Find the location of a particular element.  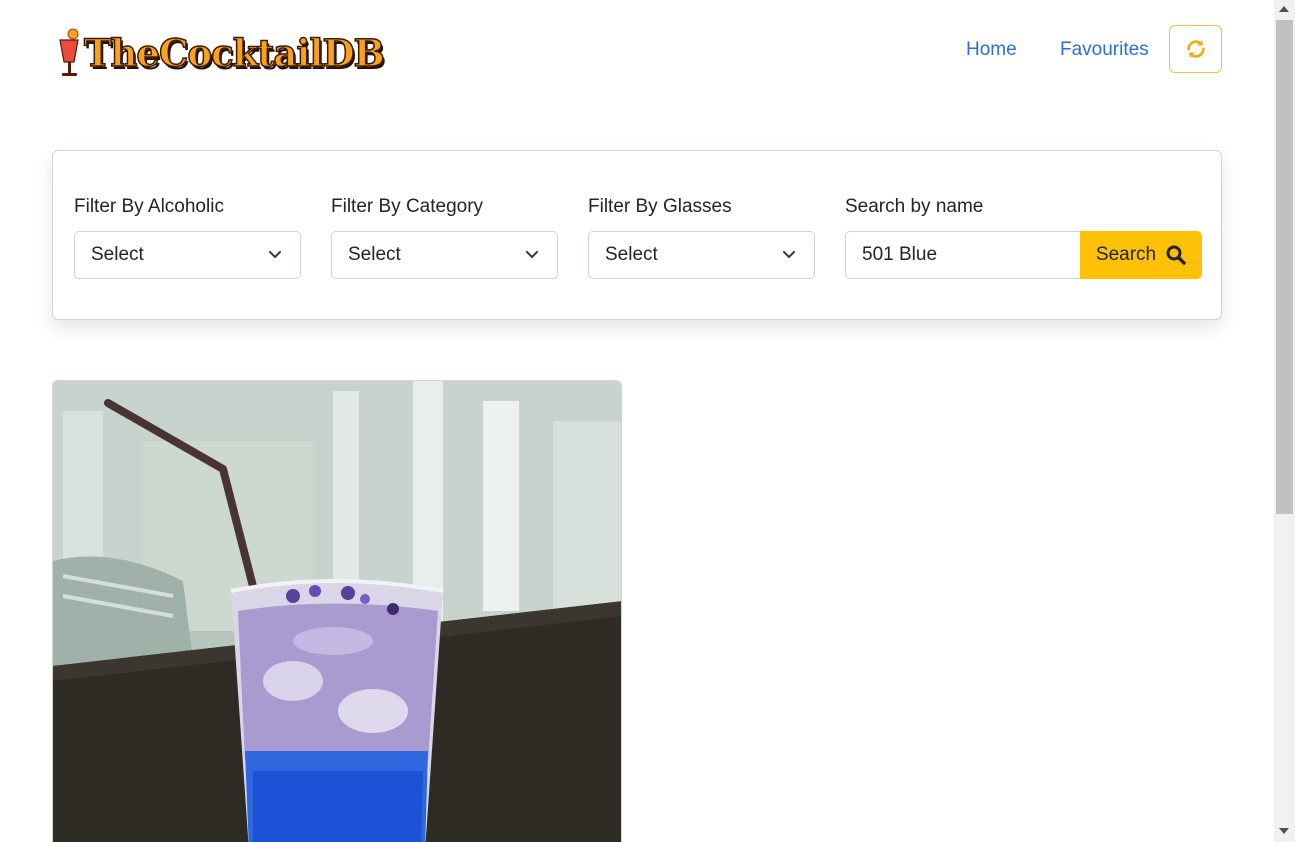

filter-glasses-select: Select is located at coordinates (701, 255).